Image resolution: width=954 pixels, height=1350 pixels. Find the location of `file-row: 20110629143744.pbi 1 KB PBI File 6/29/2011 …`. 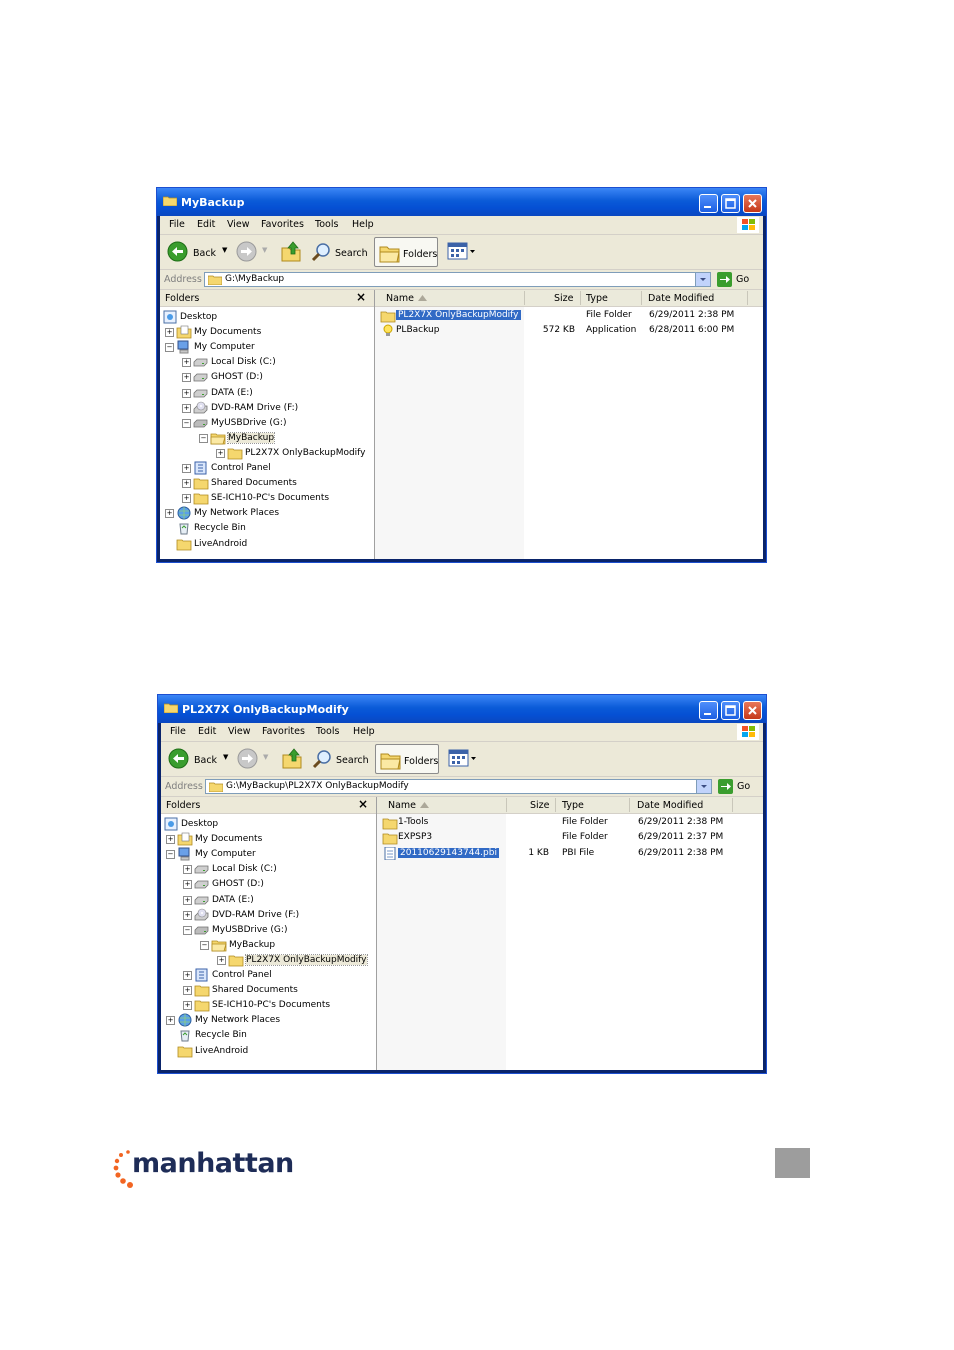

file-row: 20110629143744.pbi 1 KB PBI File 6/29/2011 … is located at coordinates (570, 853).